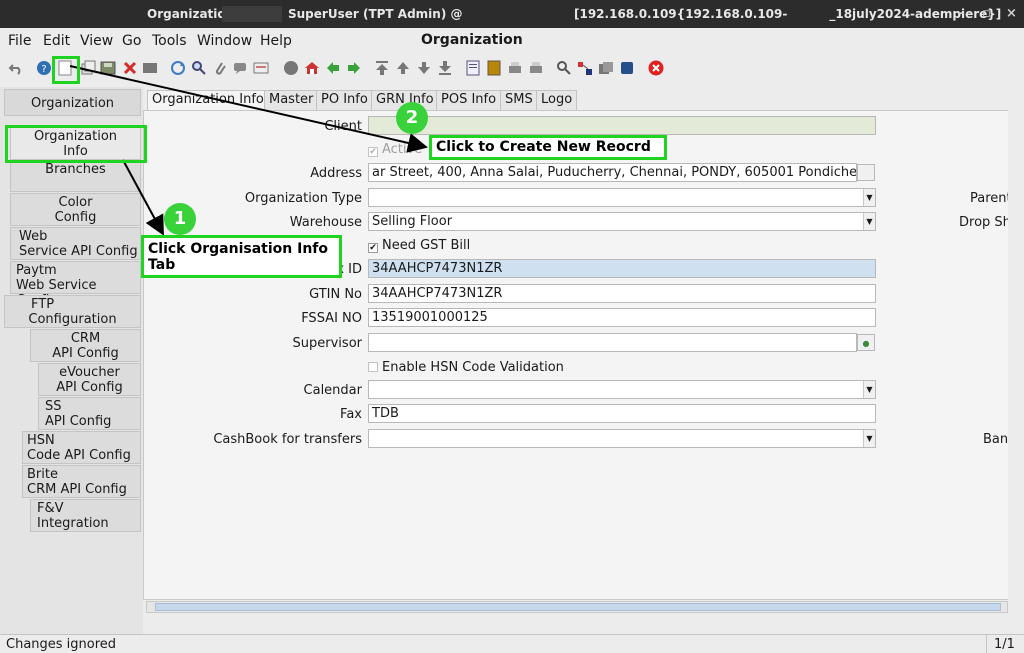 This screenshot has width=1024, height=653. Describe the element at coordinates (445, 68) in the screenshot. I see `last-icon` at that location.